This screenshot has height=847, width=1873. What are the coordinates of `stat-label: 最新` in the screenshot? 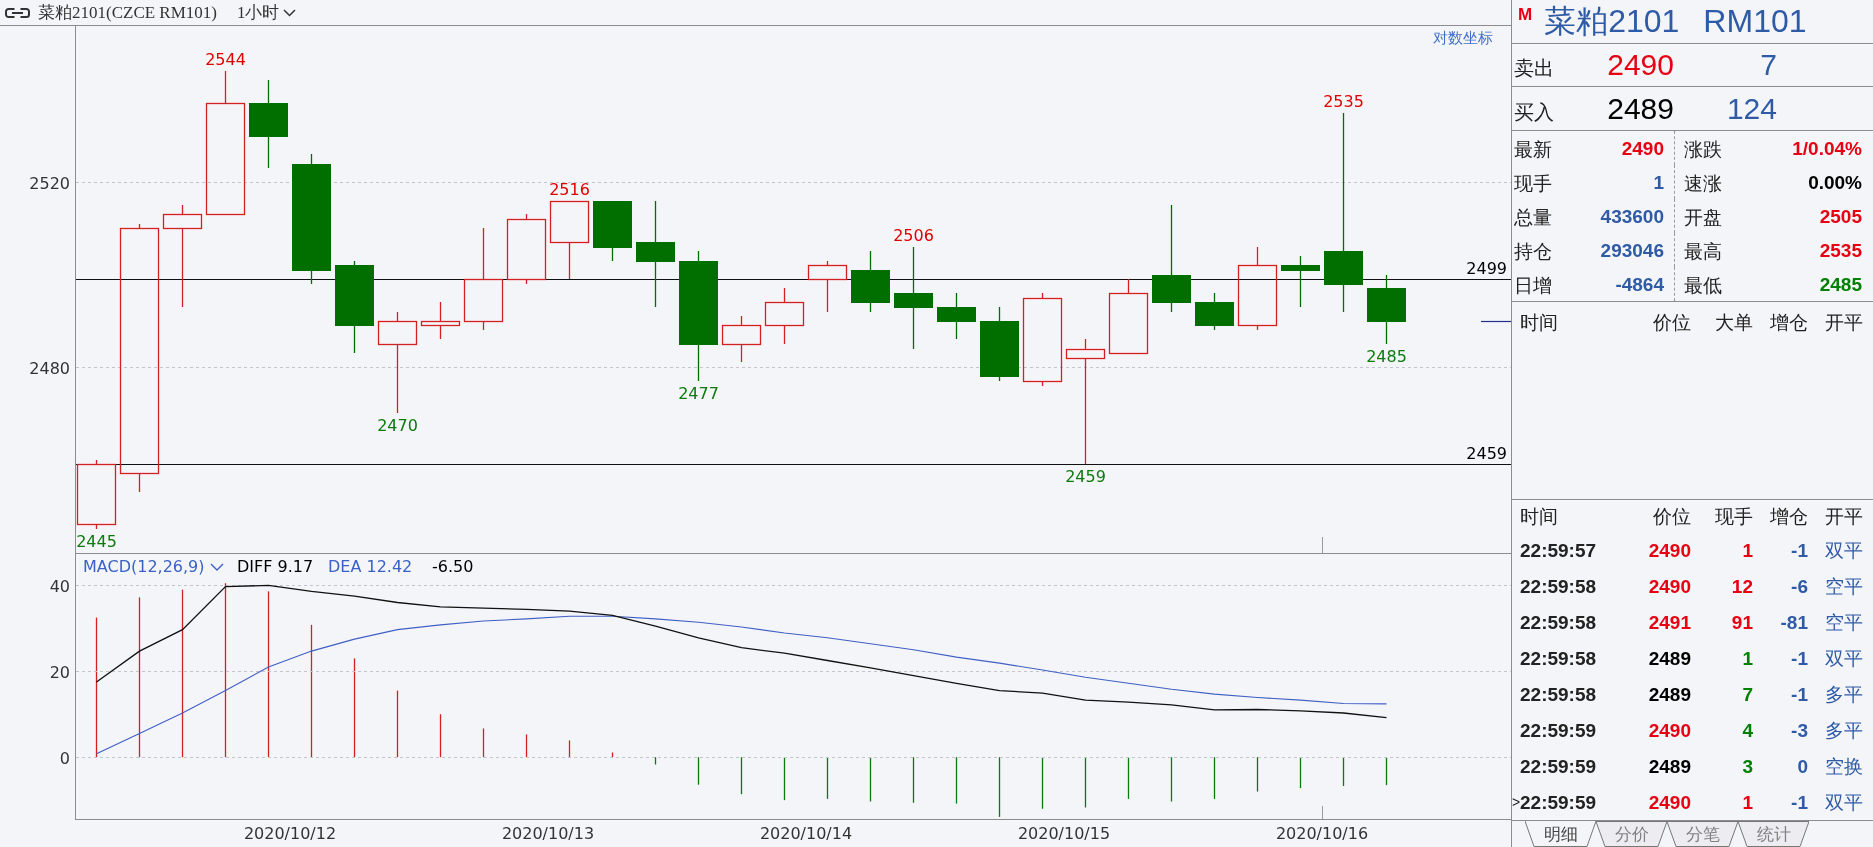 It's located at (1533, 148).